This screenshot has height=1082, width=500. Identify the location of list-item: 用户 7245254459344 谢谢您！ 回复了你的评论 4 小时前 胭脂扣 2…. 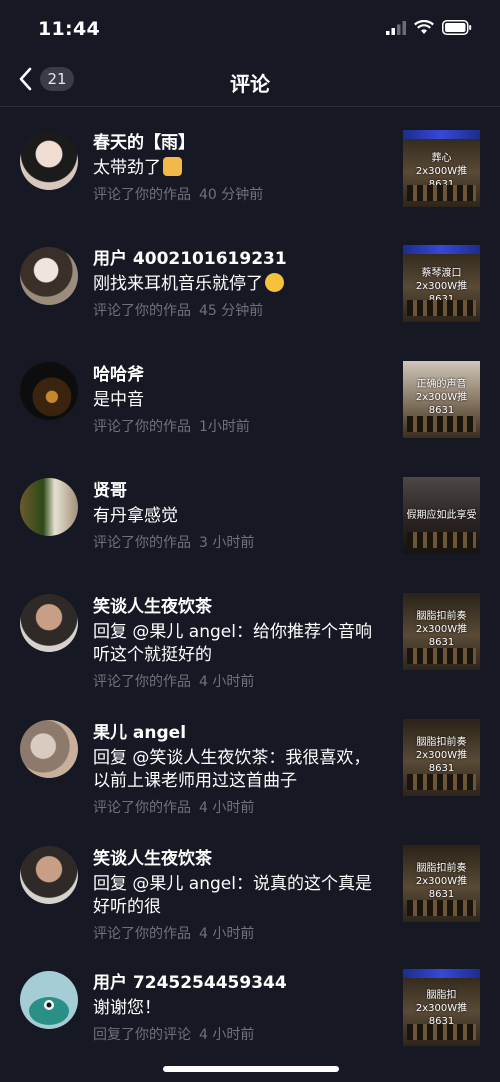
(250, 1007).